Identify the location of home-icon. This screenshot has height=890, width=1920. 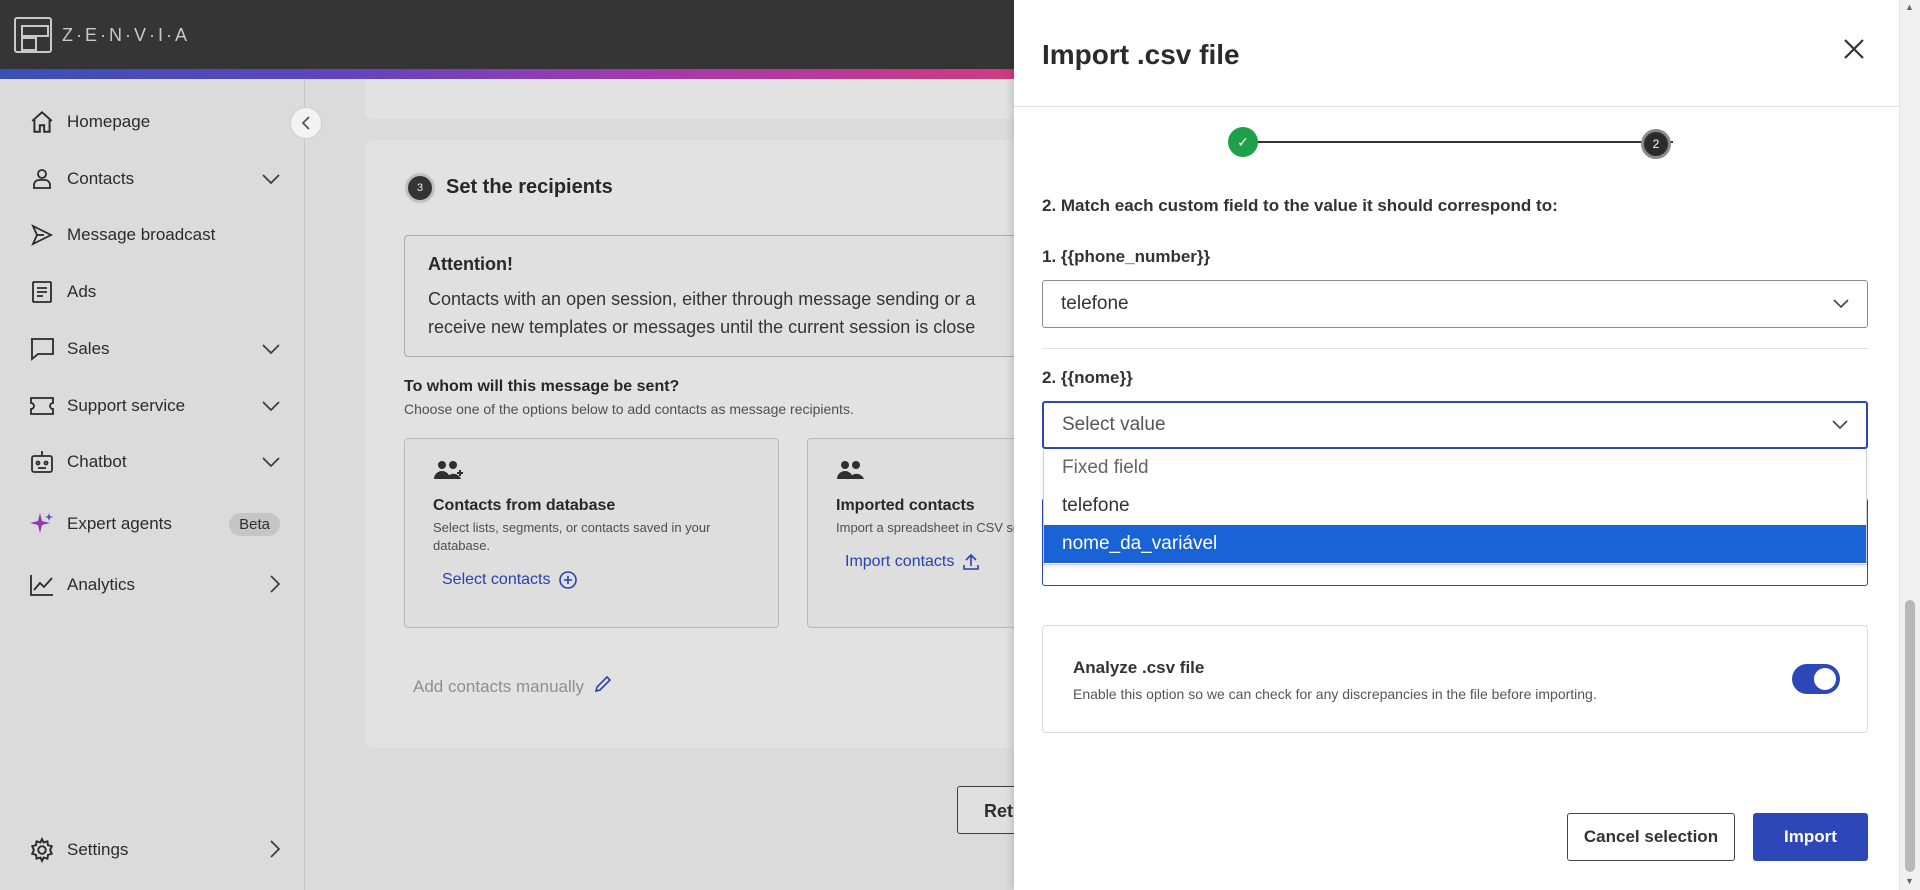
(42, 122).